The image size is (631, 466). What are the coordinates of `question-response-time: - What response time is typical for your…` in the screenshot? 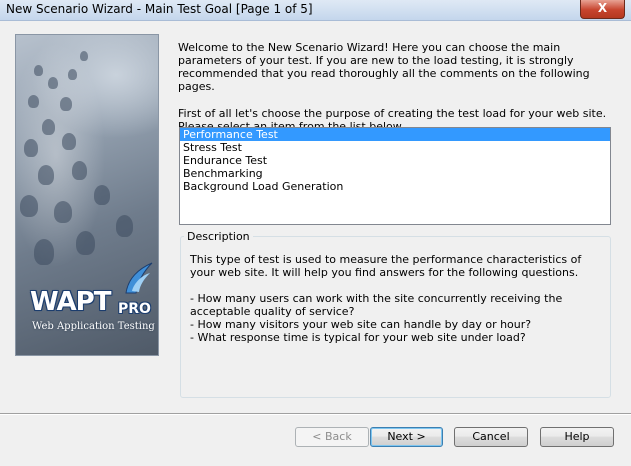 It's located at (358, 337).